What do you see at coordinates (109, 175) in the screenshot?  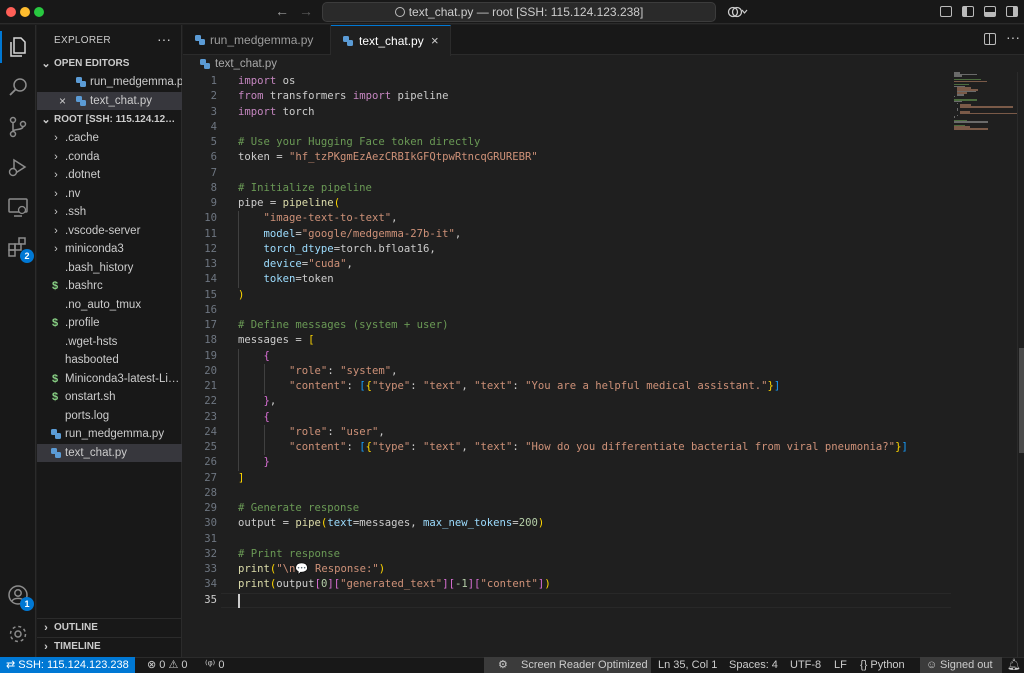 I see `folder-item: › .dotnet` at bounding box center [109, 175].